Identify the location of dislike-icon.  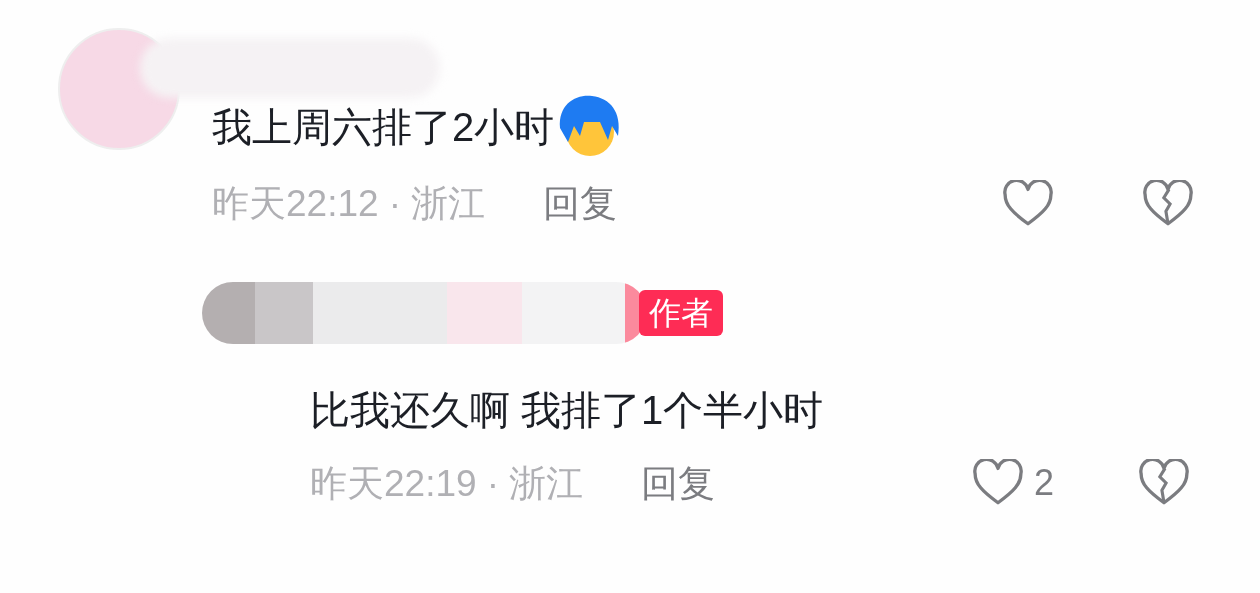
(1168, 203).